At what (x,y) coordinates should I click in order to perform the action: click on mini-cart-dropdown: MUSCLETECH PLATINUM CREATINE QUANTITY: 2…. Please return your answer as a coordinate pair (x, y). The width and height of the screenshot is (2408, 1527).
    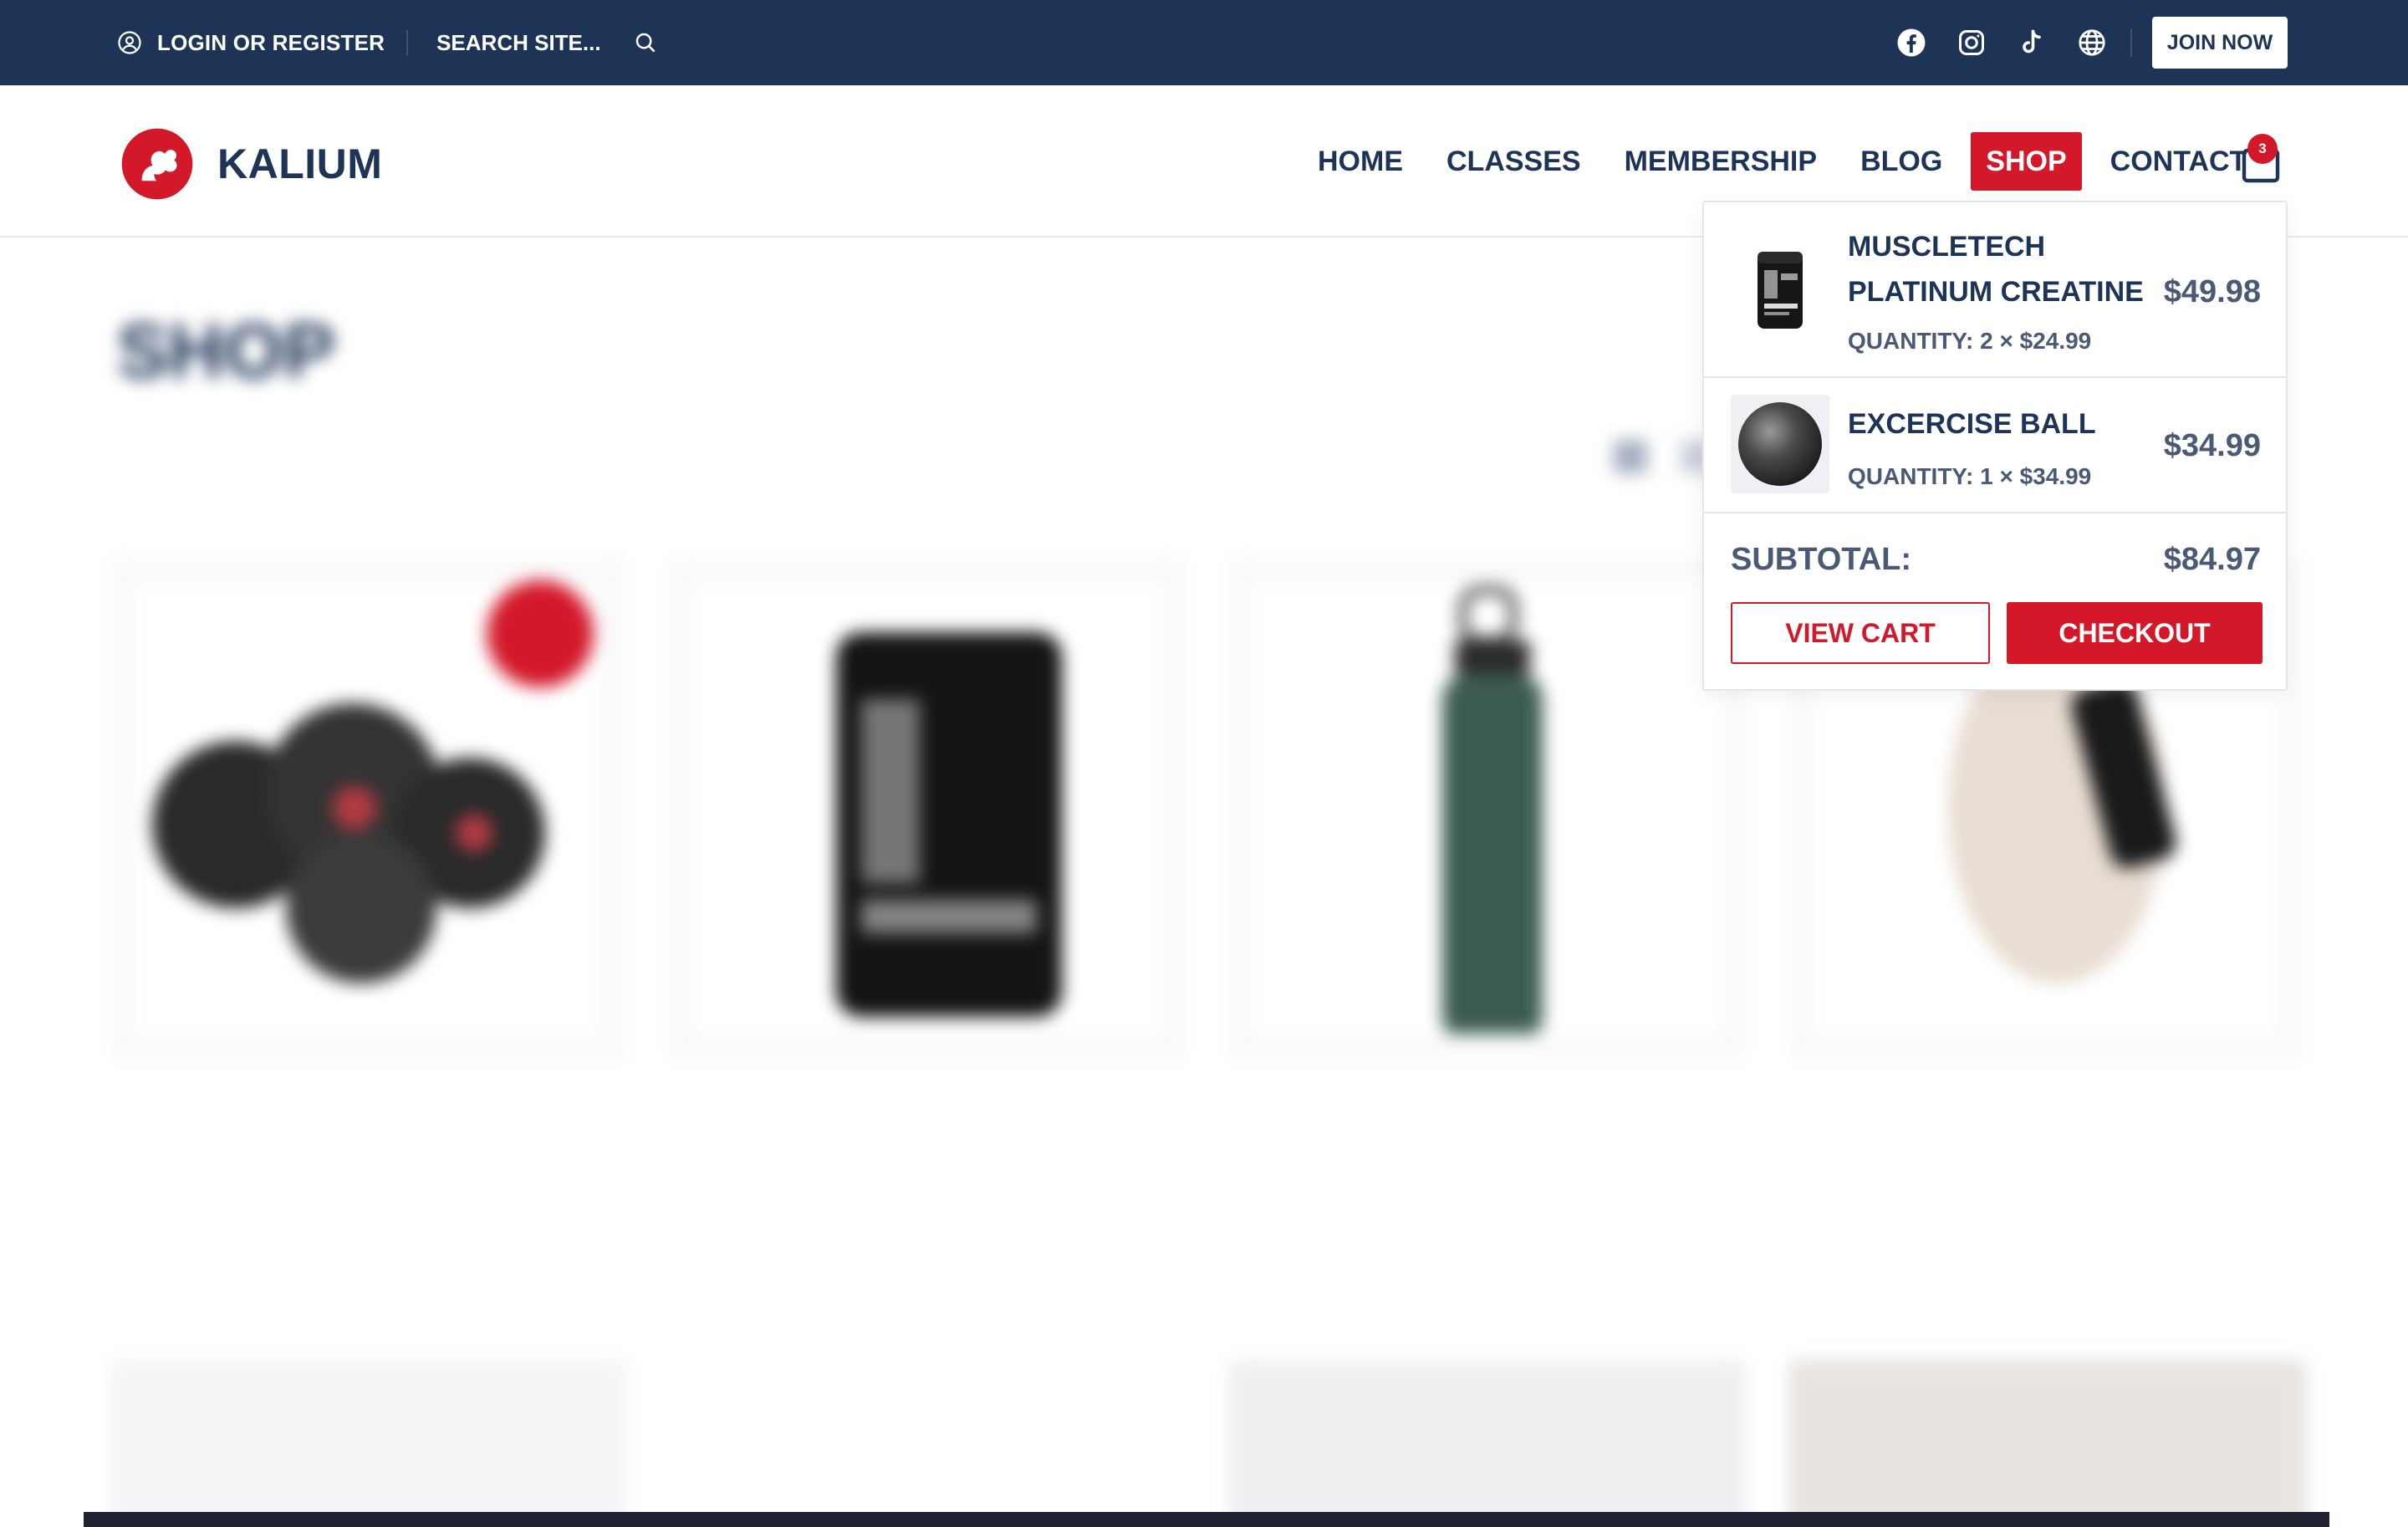
    Looking at the image, I should click on (1995, 446).